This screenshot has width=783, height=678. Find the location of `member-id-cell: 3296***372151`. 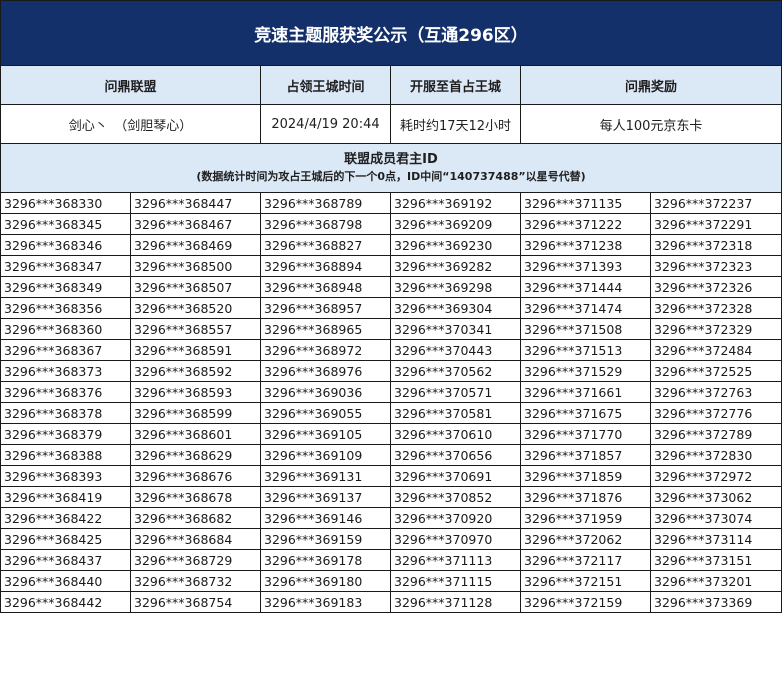

member-id-cell: 3296***372151 is located at coordinates (585, 581).